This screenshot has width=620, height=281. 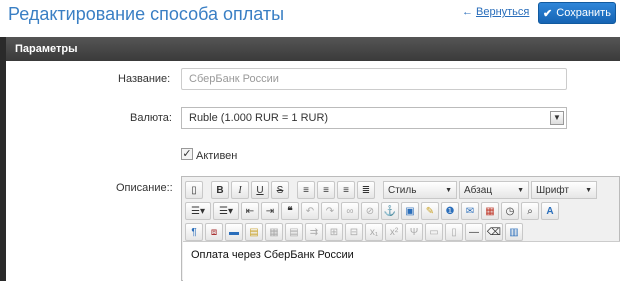 What do you see at coordinates (530, 211) in the screenshot?
I see `preview-icon: ⌕` at bounding box center [530, 211].